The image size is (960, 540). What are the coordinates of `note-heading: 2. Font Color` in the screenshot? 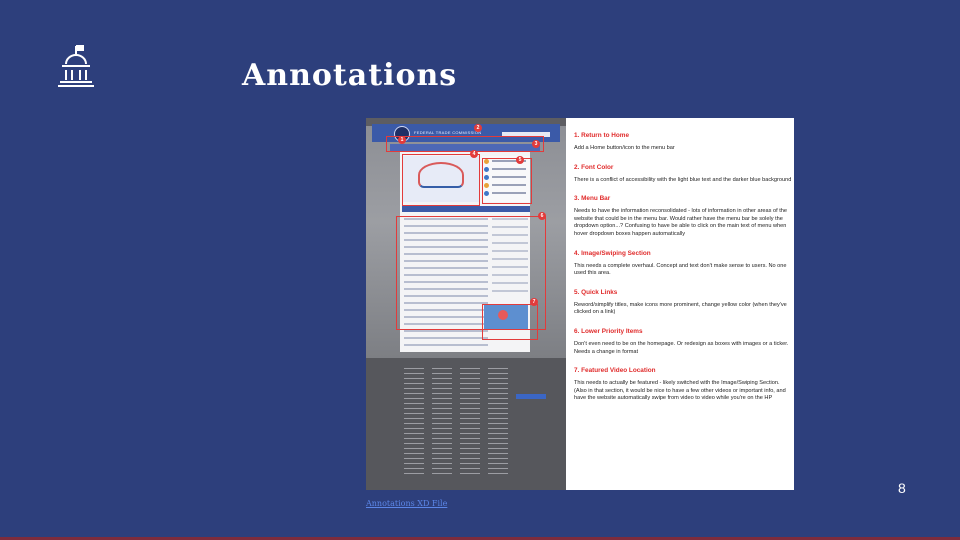 It's located at (594, 167).